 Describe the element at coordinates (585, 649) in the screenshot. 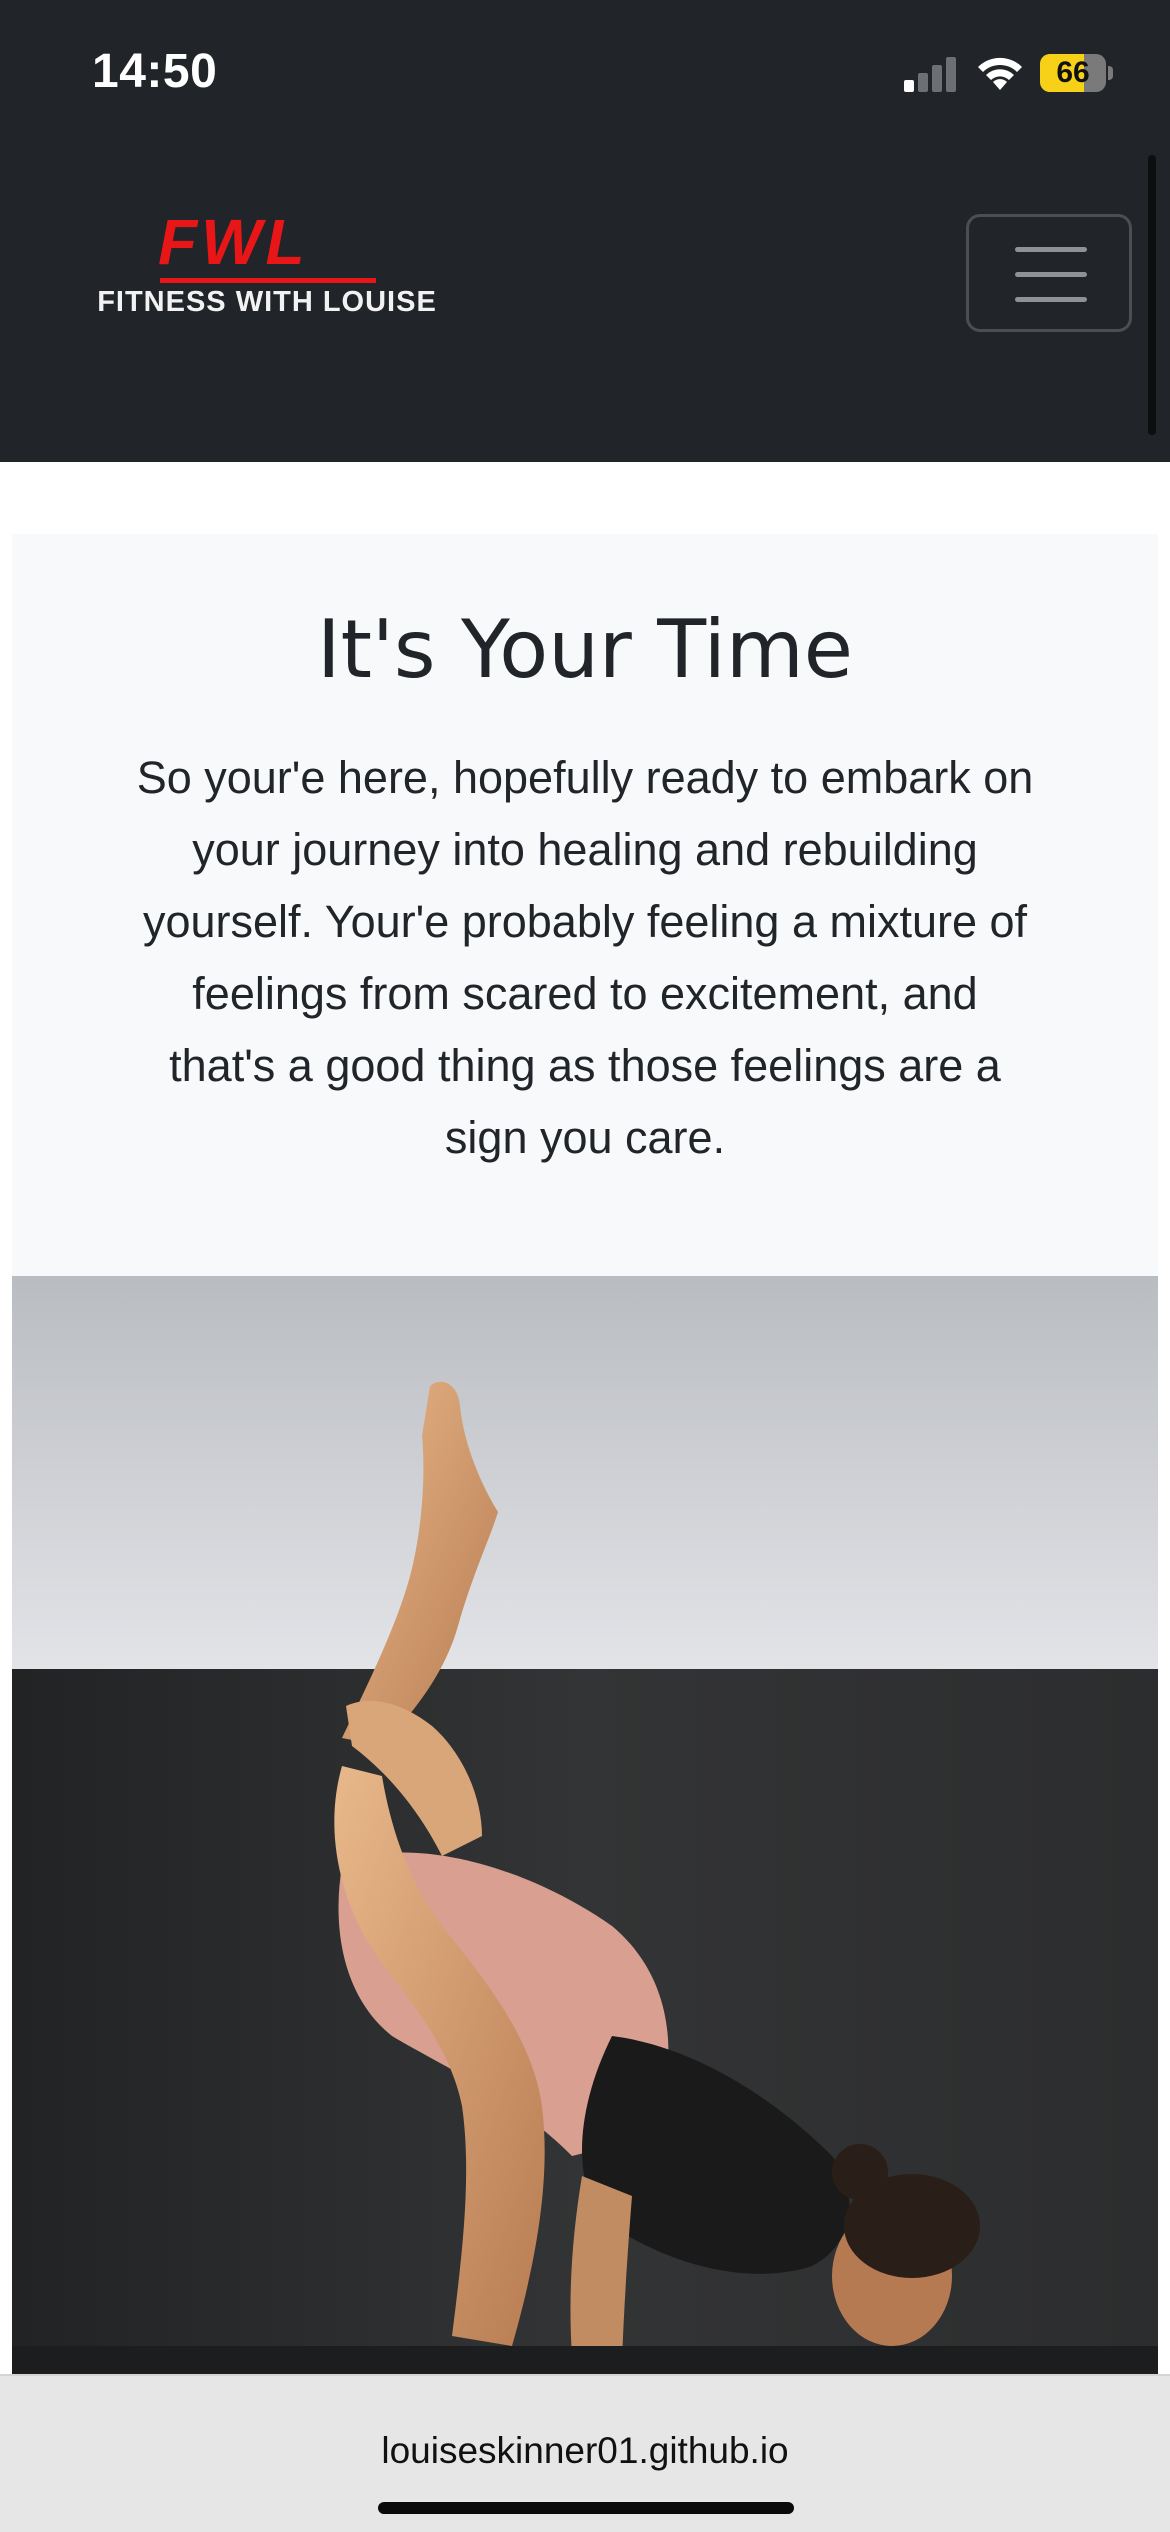

I see `hero-title: It's Your Time` at that location.